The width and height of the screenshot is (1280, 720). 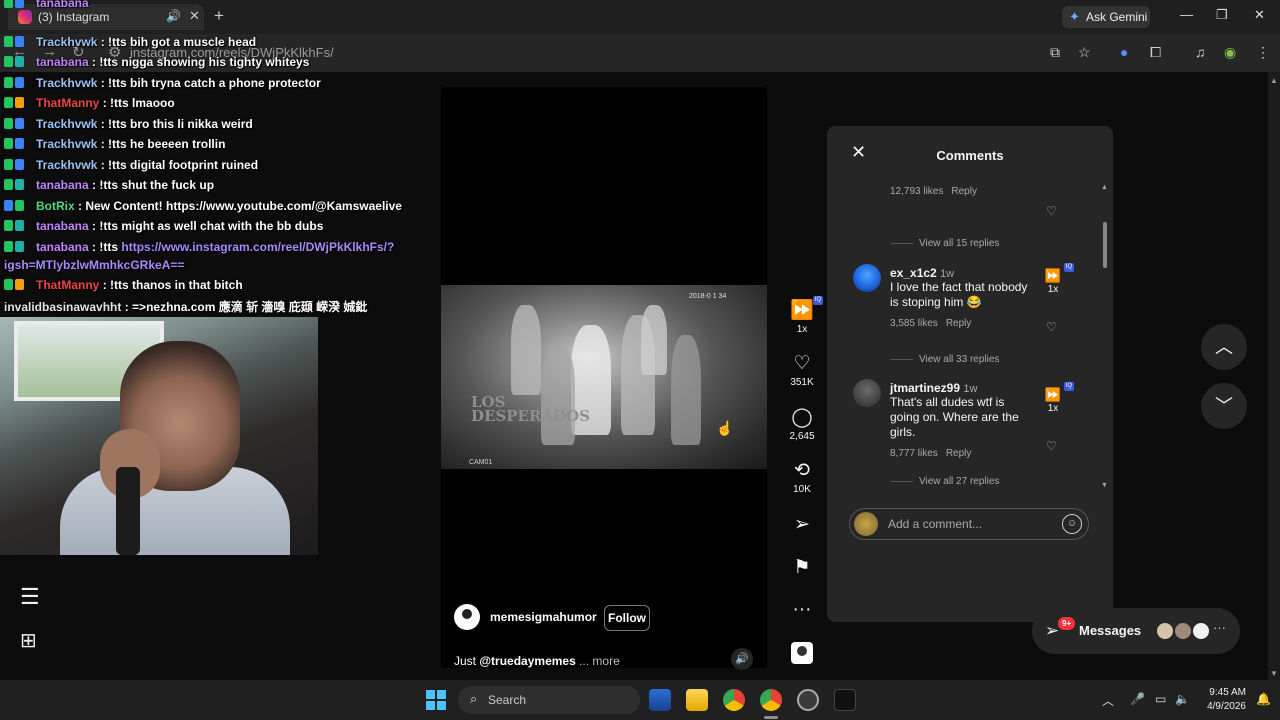 I want to click on comment-button: ◯ 2,645, so click(x=802, y=424).